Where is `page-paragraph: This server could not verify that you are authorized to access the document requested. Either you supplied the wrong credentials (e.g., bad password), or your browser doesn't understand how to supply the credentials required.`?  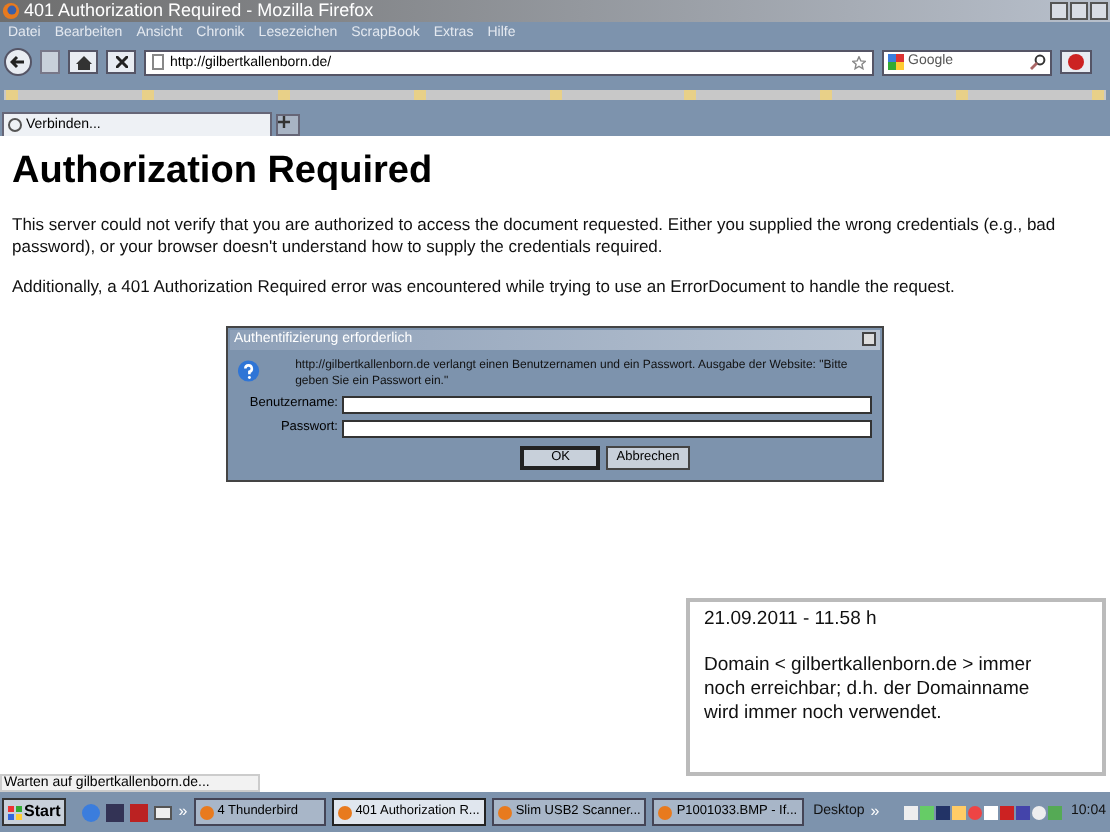
page-paragraph: This server could not verify that you are authorized to access the document requested. Either you supplied the wrong credentials (e.g., bad password), or your browser doesn't understand how to supply the credentials required. is located at coordinates (535, 235).